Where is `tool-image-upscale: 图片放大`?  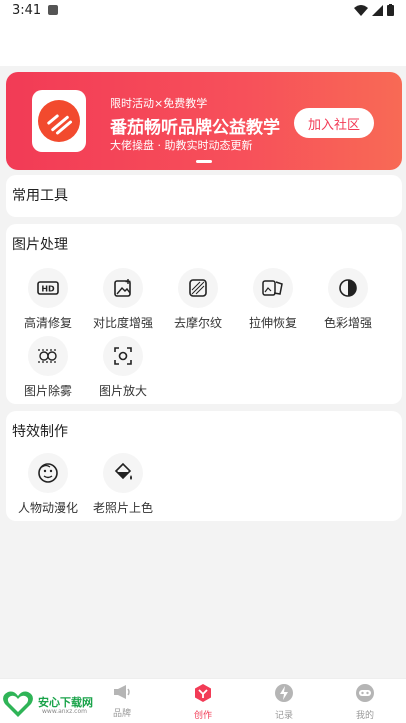 tool-image-upscale: 图片放大 is located at coordinates (123, 367).